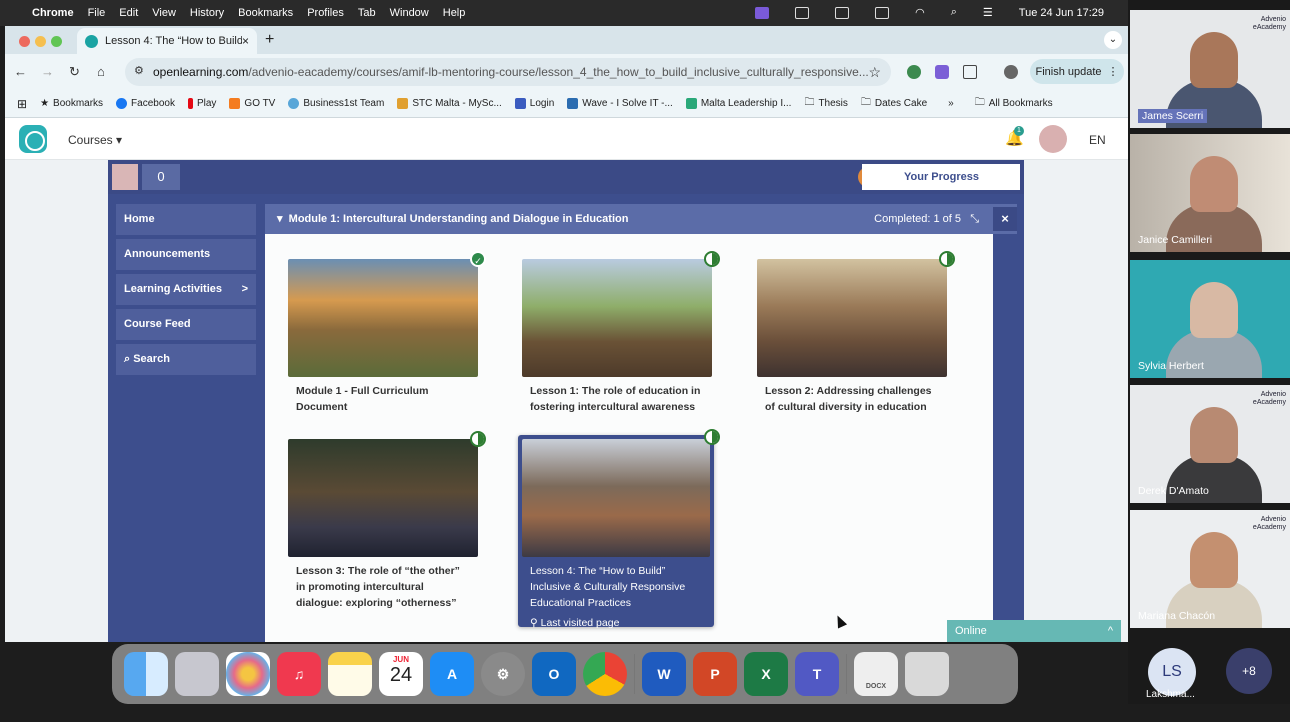 Image resolution: width=1290 pixels, height=722 pixels. What do you see at coordinates (248, 674) in the screenshot?
I see `photos-icon` at bounding box center [248, 674].